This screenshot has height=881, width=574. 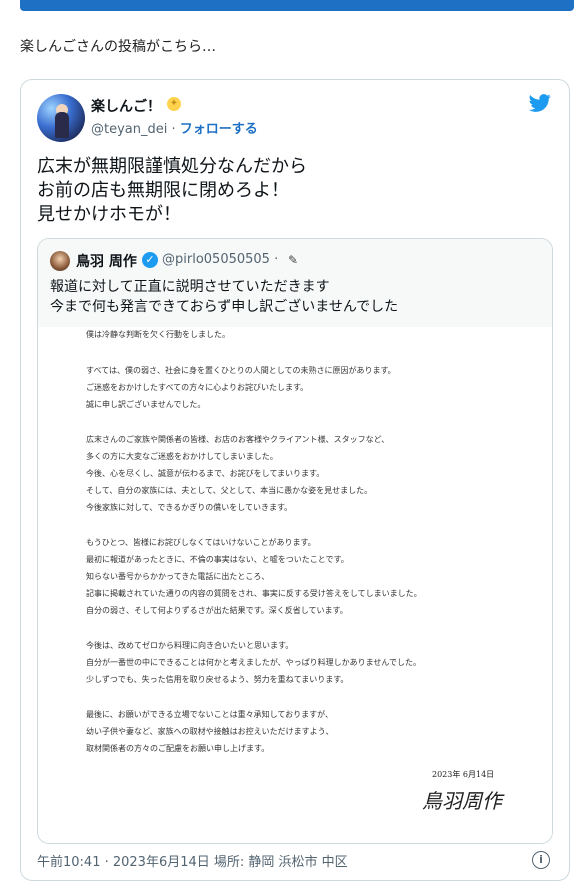 What do you see at coordinates (178, 748) in the screenshot?
I see `doc-line: 取材関係者の方々のご配慮をお願い申し上げます。` at bounding box center [178, 748].